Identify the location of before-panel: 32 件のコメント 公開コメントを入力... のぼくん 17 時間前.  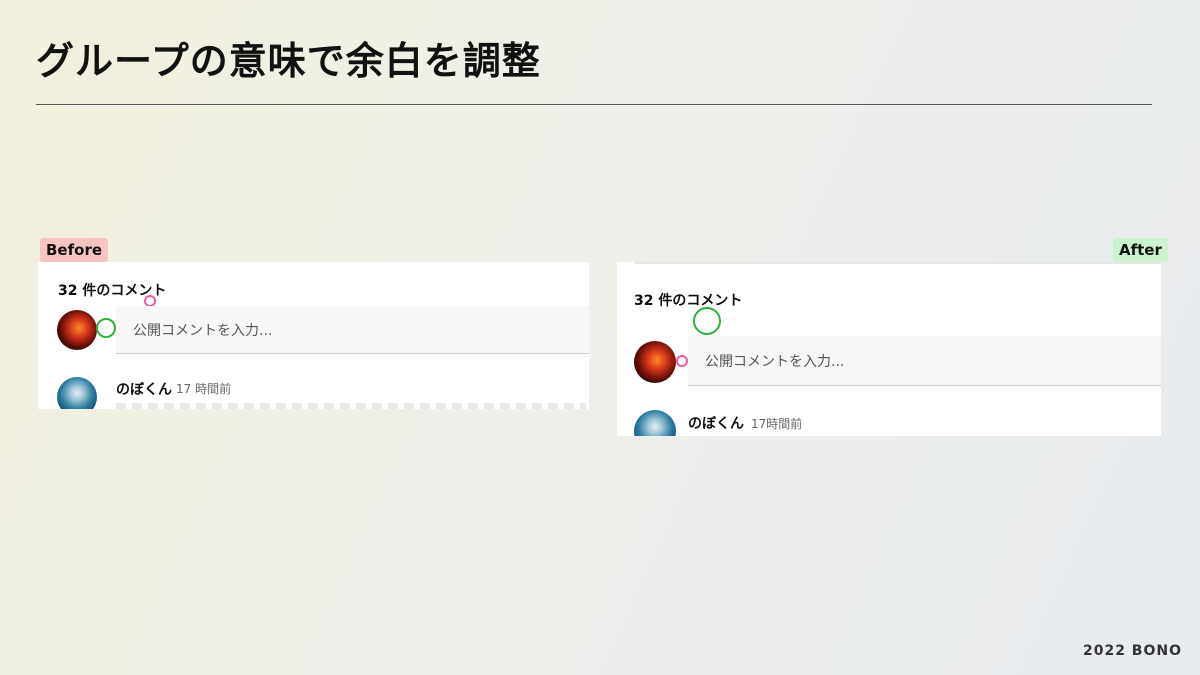
(313, 335).